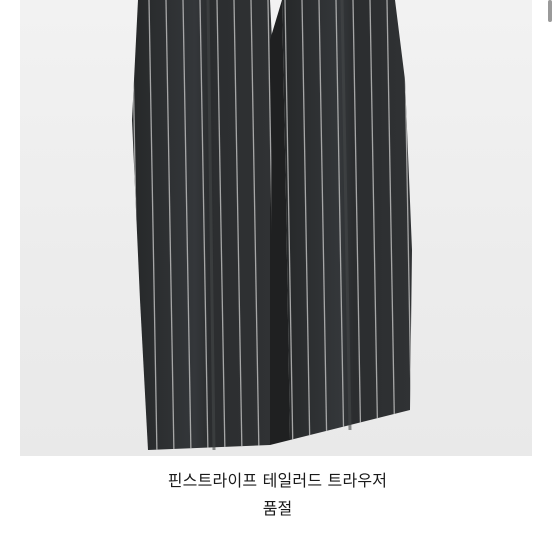 The image size is (555, 555). I want to click on product-title: 핀스트라이프 테일러드 트라우저, so click(277, 481).